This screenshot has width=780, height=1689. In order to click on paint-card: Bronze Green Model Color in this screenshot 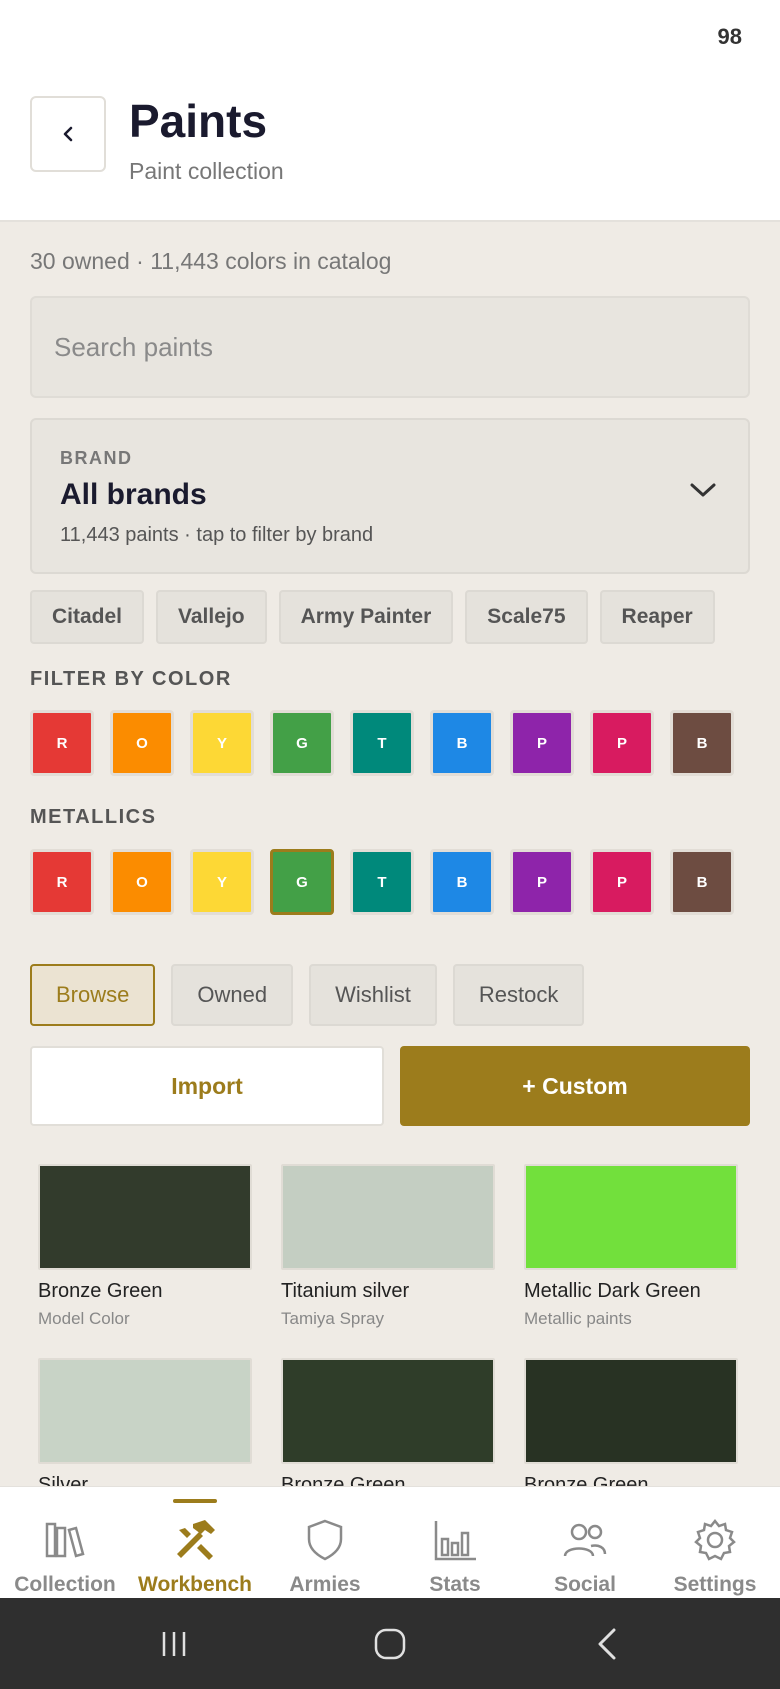, I will do `click(145, 1246)`.